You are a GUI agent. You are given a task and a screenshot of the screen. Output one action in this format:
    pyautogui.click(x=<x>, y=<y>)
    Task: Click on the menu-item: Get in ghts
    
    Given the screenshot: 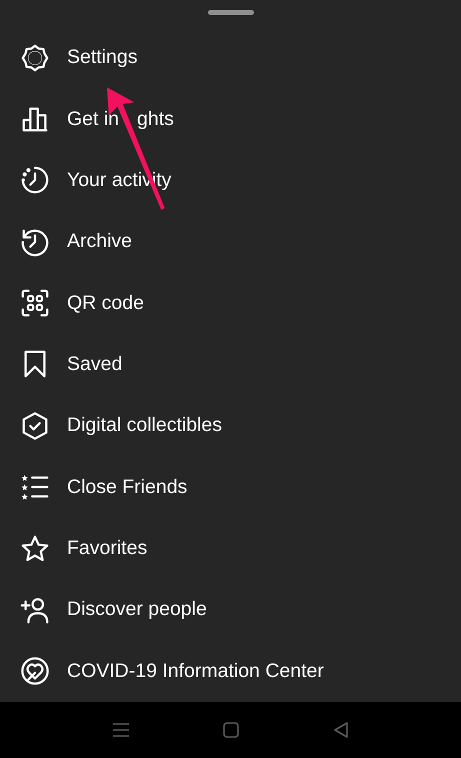 What is the action you would take?
    pyautogui.click(x=230, y=119)
    